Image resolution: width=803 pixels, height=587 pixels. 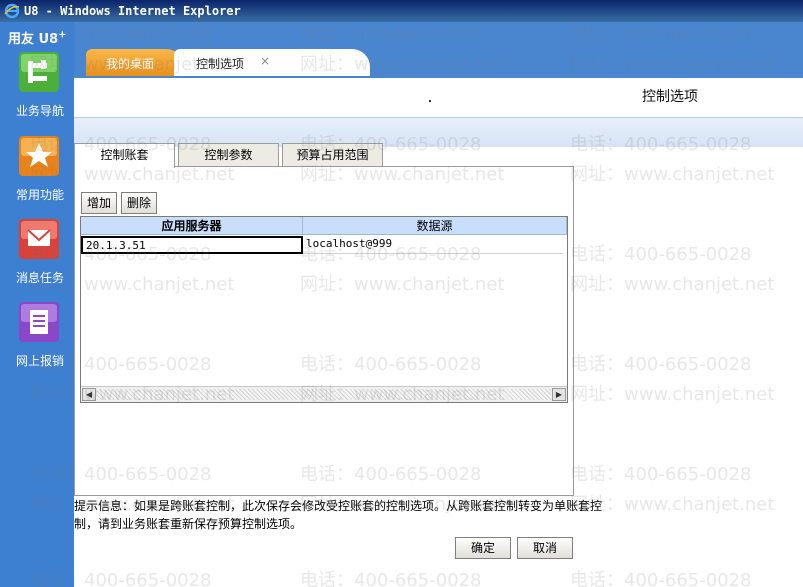 I want to click on tab-control-options: 控制选项 ×, so click(x=272, y=62).